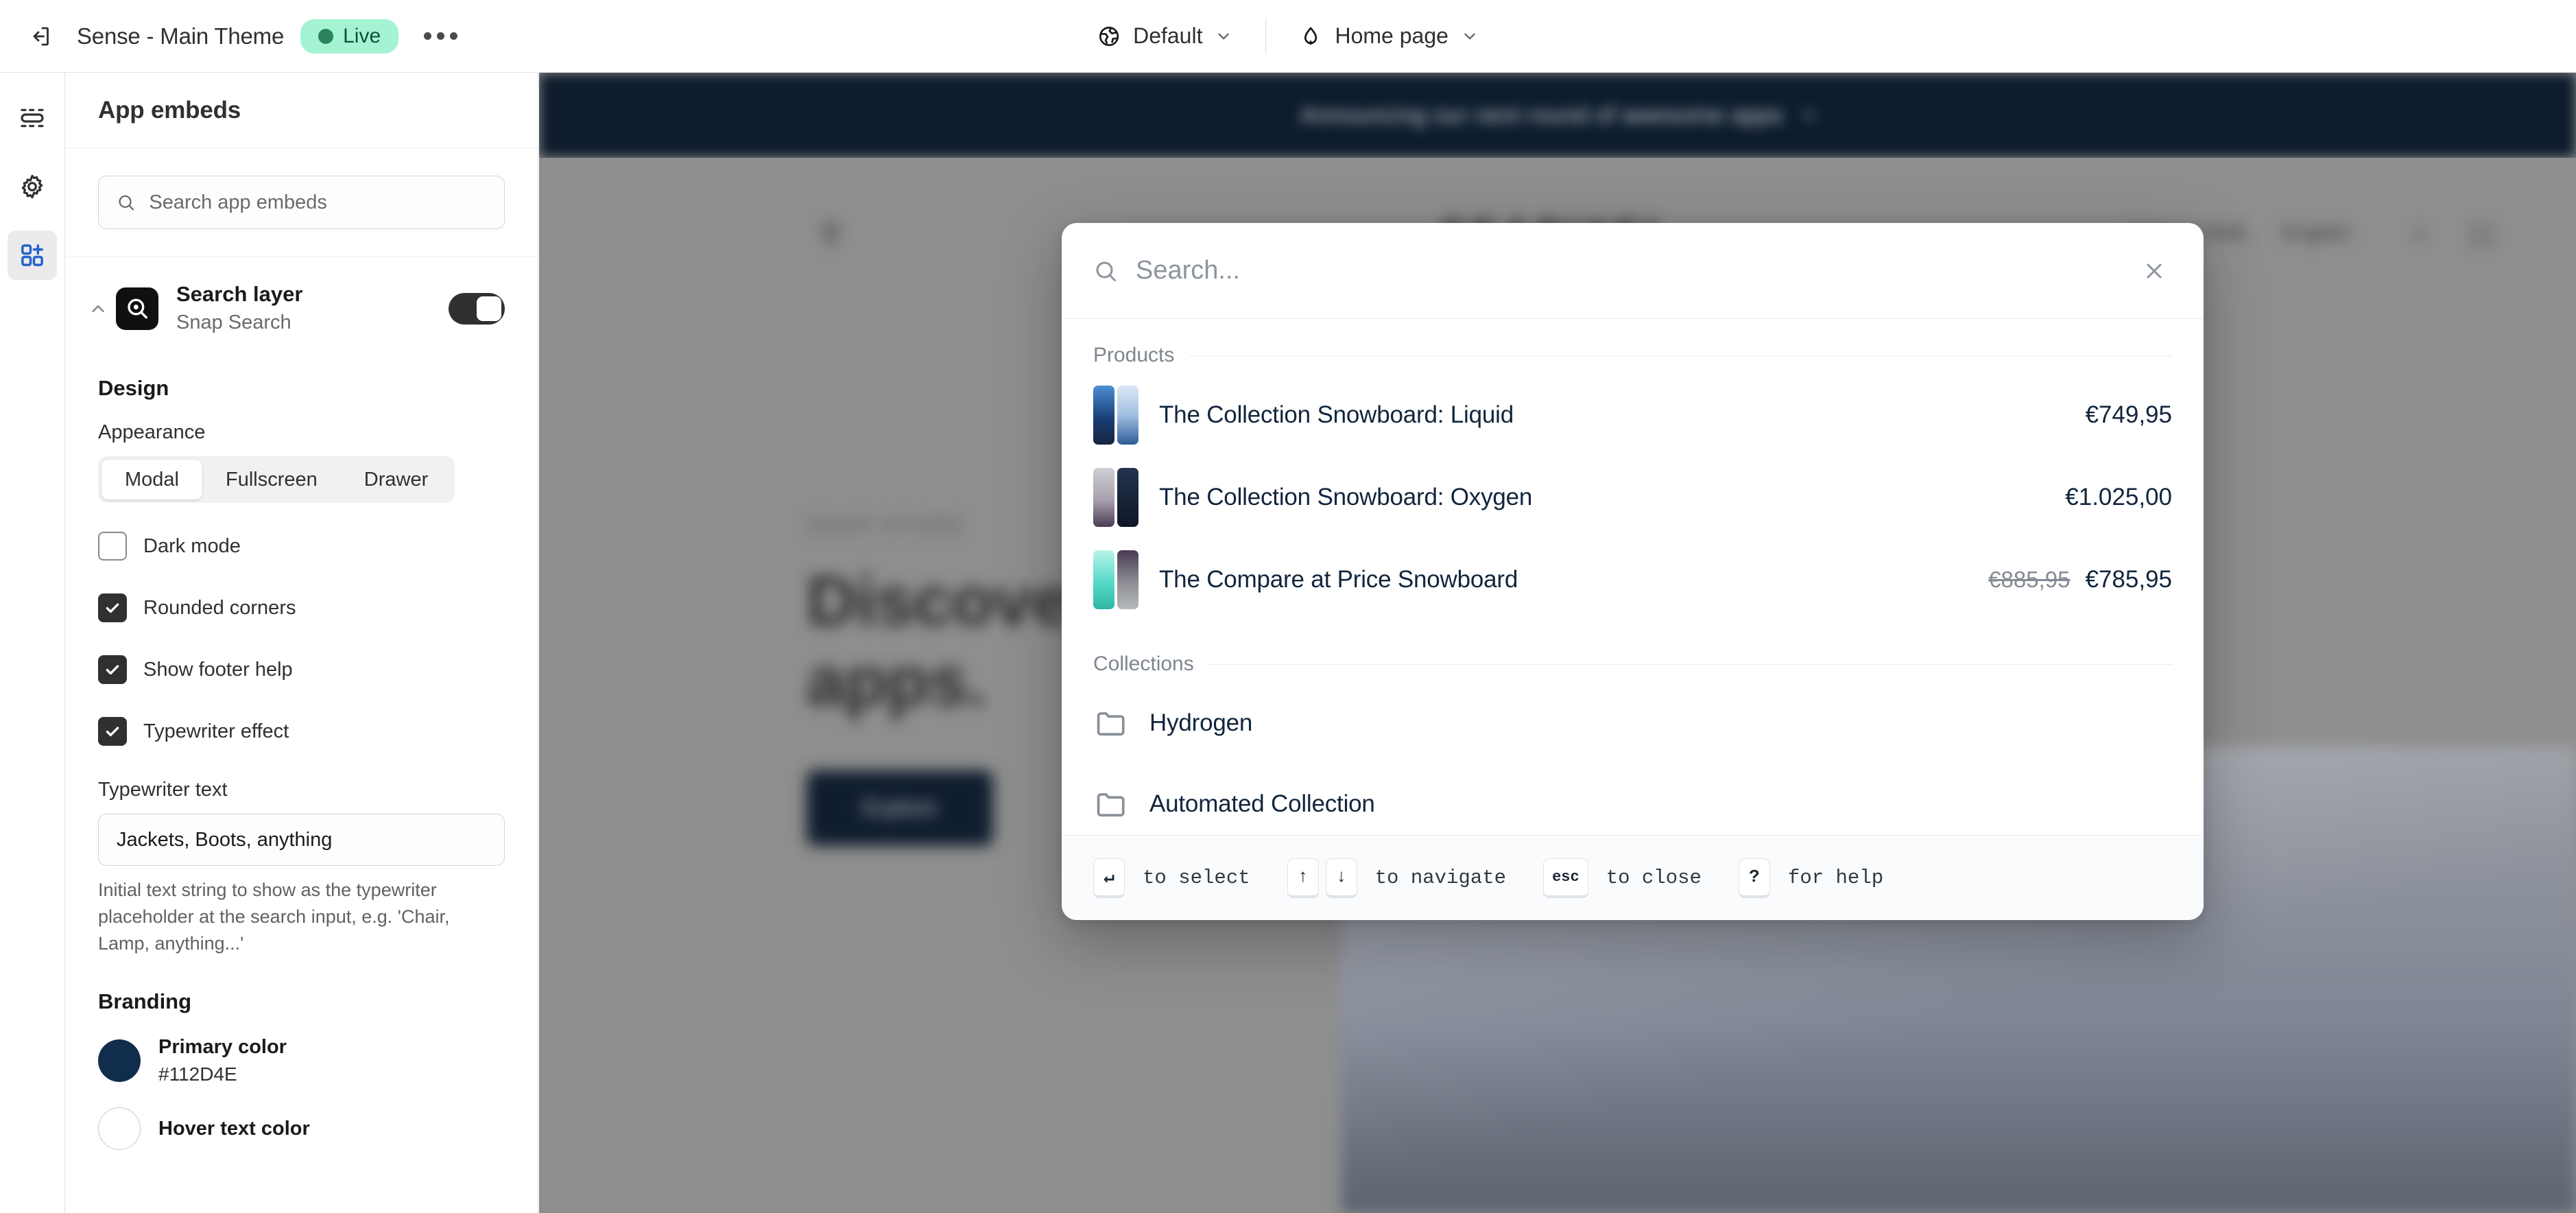  Describe the element at coordinates (489, 308) in the screenshot. I see `toggle-knob` at that location.